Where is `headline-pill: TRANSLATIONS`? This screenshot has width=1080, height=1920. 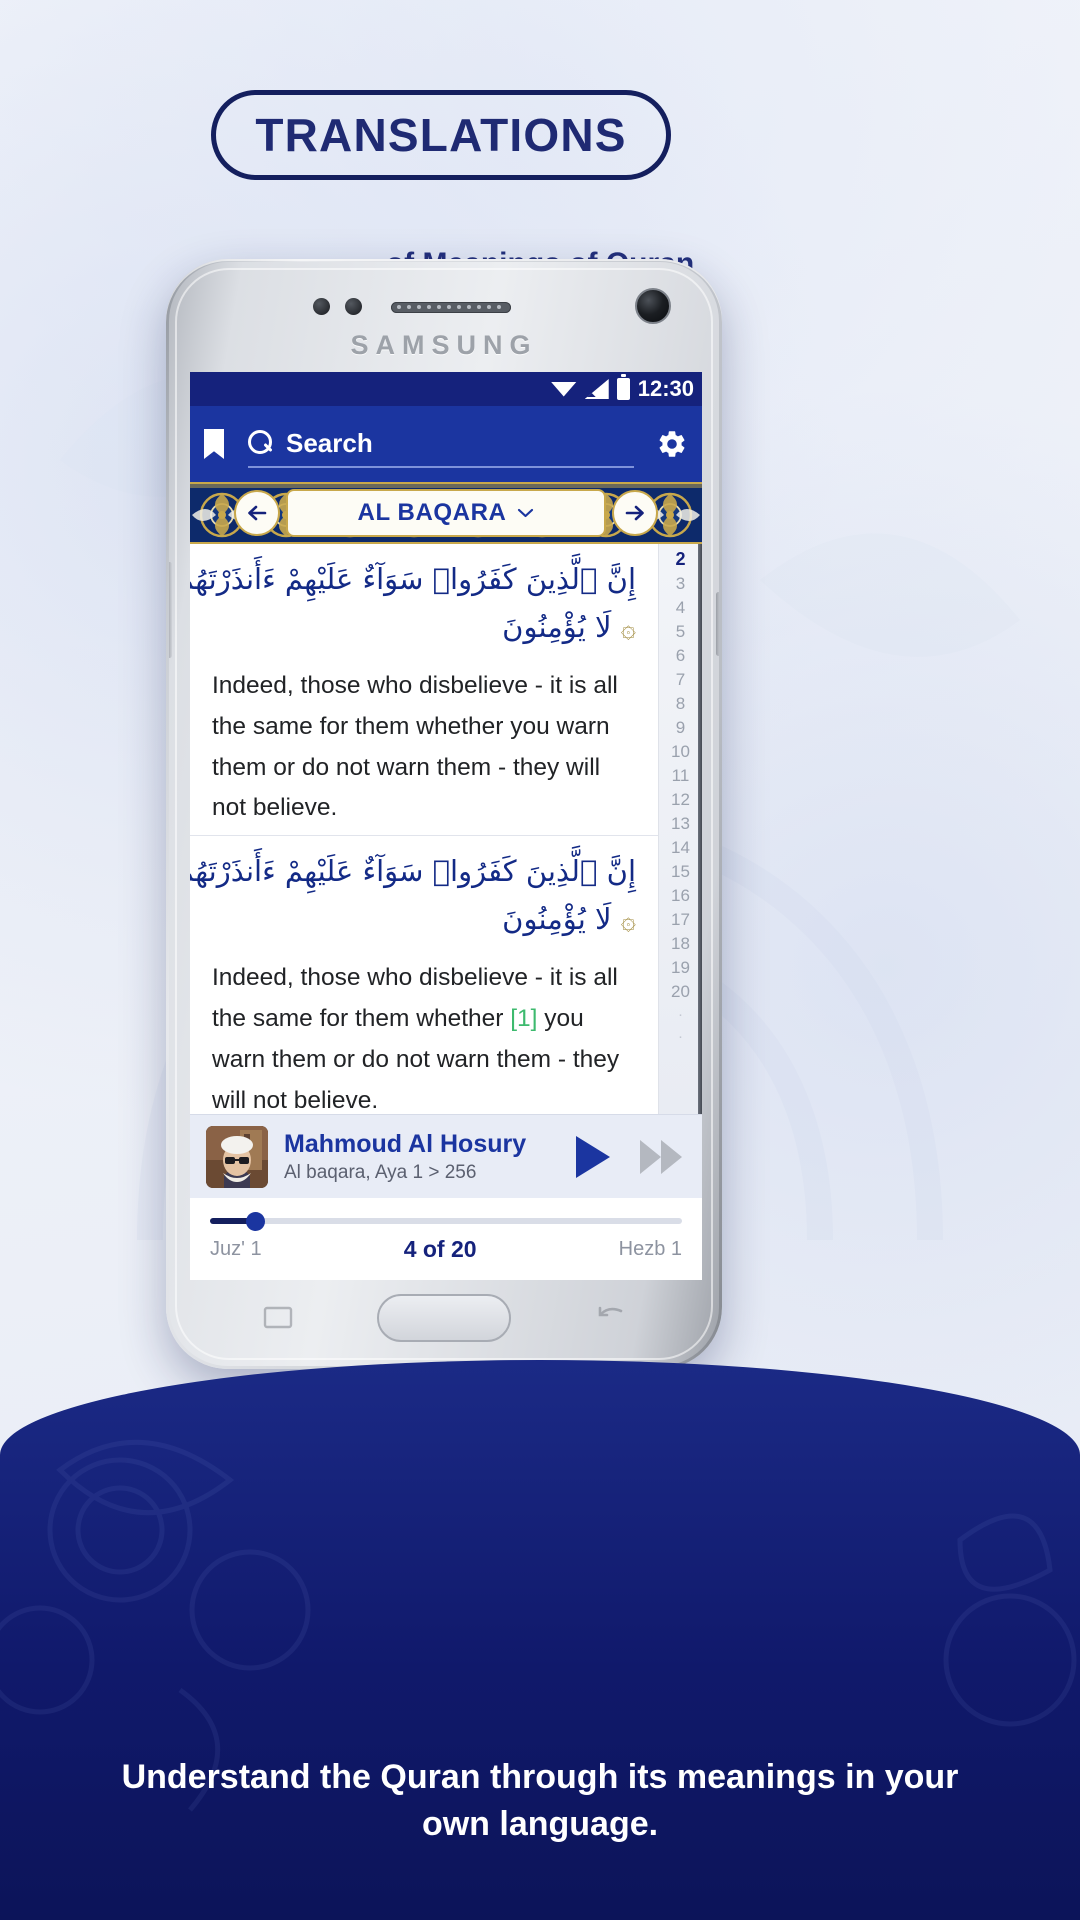 headline-pill: TRANSLATIONS is located at coordinates (441, 135).